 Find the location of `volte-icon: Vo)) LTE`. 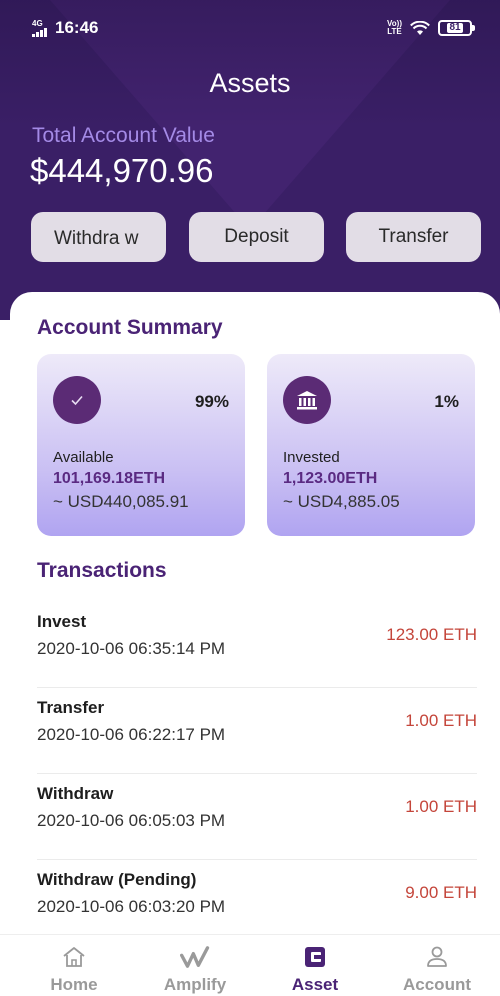

volte-icon: Vo)) LTE is located at coordinates (394, 27).